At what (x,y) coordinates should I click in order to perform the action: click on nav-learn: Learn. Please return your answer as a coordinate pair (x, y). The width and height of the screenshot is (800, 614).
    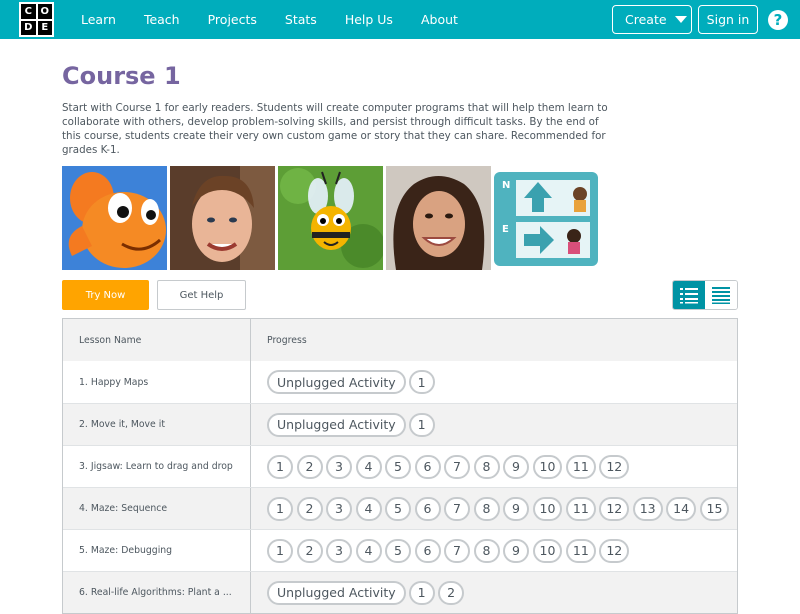
    Looking at the image, I should click on (98, 19).